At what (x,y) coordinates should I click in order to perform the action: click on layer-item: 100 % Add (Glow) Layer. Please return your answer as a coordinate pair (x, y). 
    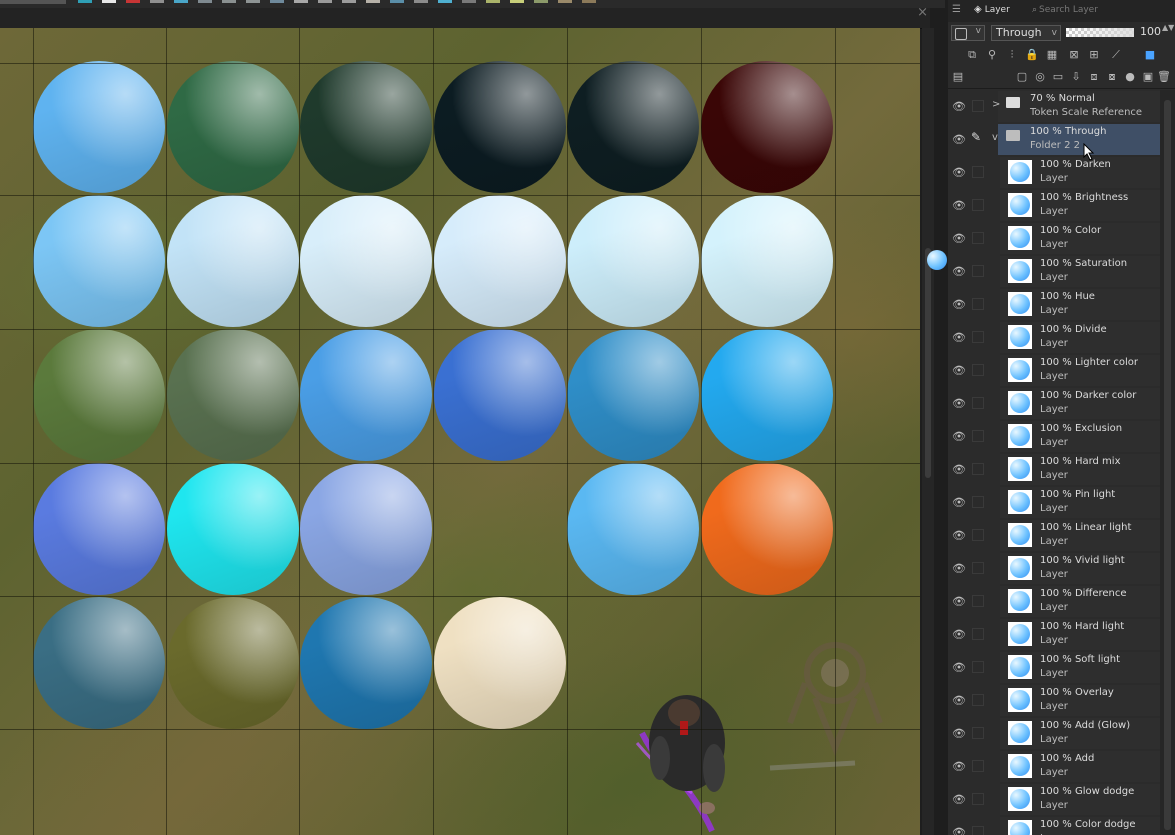
    Looking at the image, I should click on (1080, 733).